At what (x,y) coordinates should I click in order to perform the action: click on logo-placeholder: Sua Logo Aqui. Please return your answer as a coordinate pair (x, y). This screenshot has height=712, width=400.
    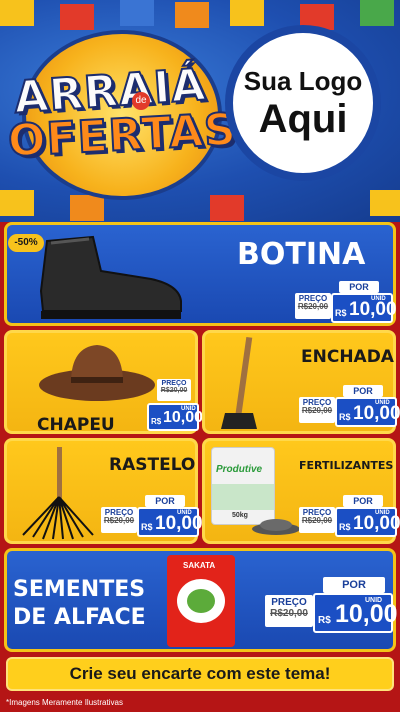
    Looking at the image, I should click on (303, 103).